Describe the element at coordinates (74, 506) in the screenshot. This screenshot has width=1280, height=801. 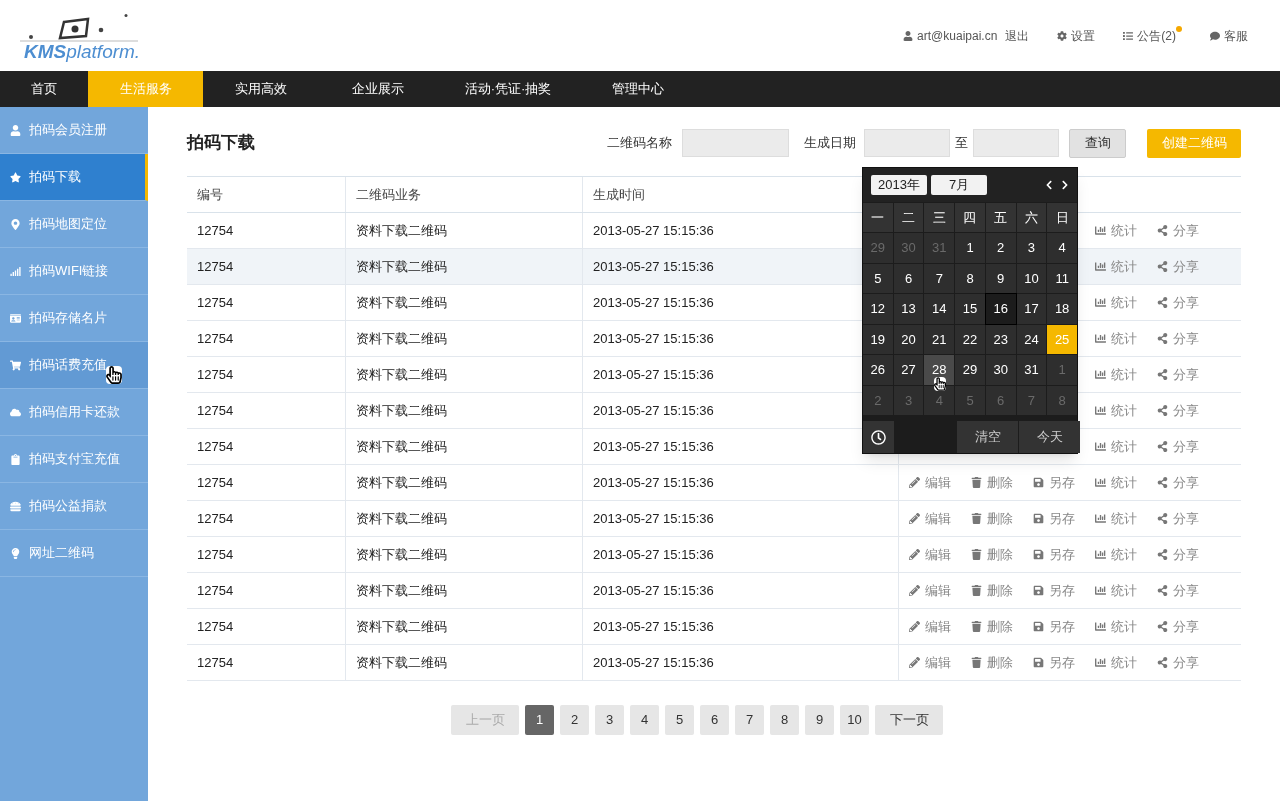
I see `sidebar-item: 拍码公益捐款` at that location.